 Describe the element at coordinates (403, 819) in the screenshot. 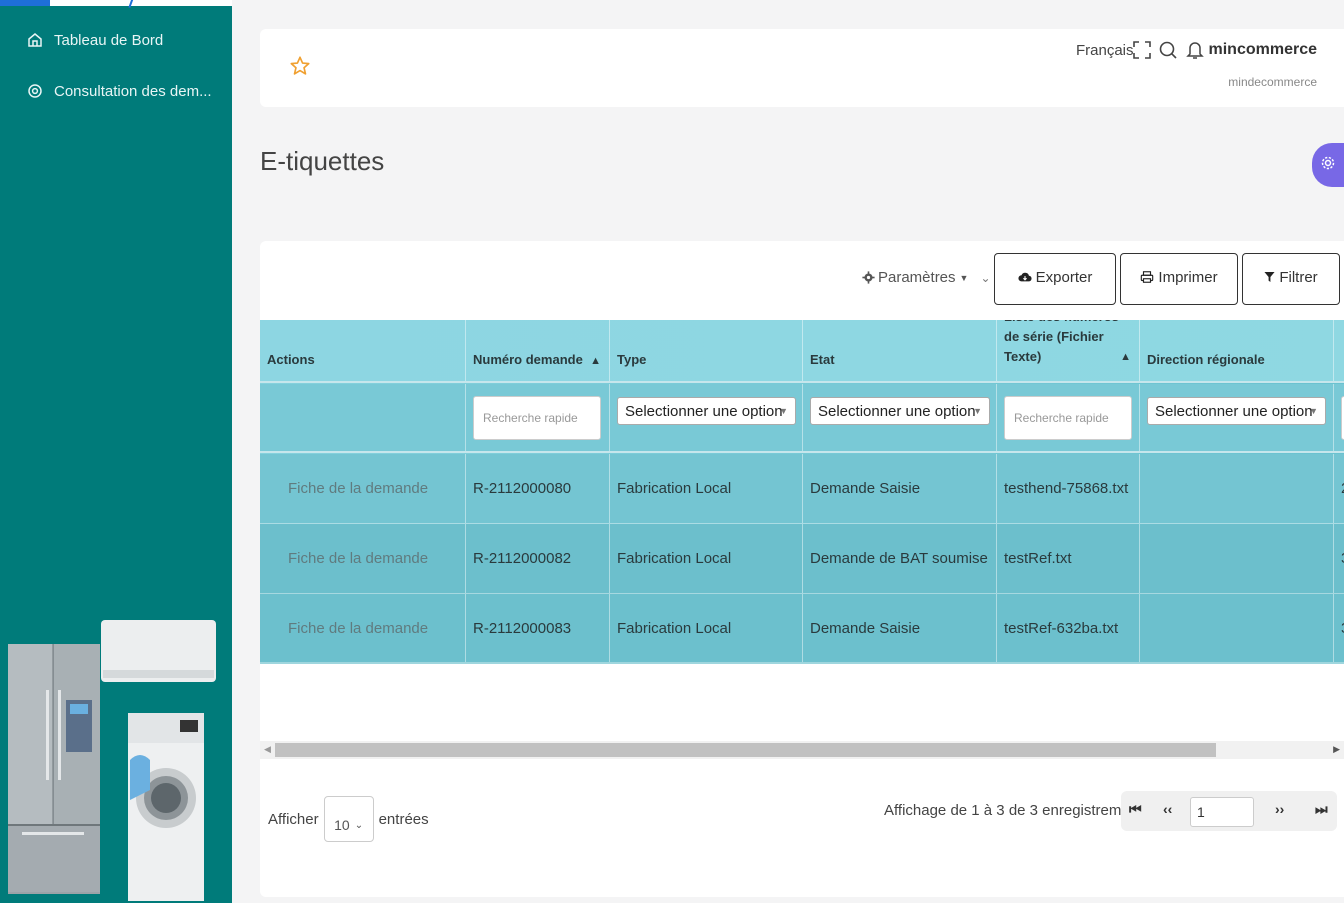

I see `entries-label: entrées` at that location.